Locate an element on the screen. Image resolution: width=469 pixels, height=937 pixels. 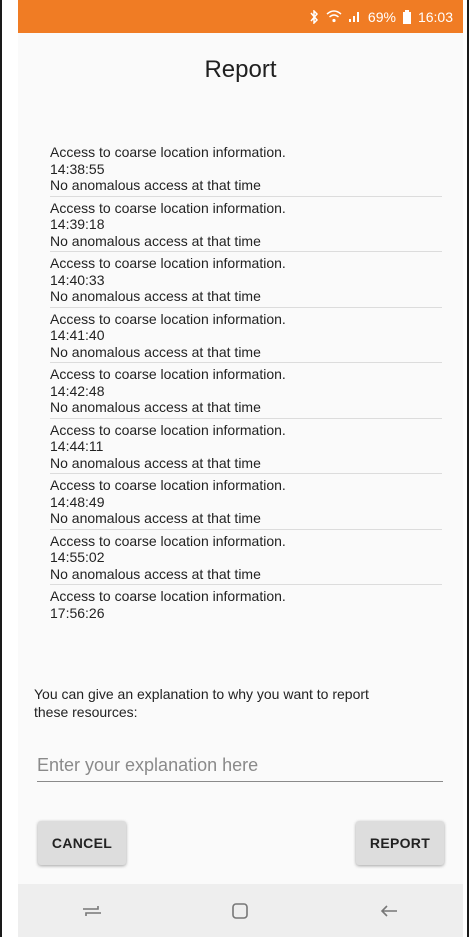
bluetooth-icon is located at coordinates (314, 16).